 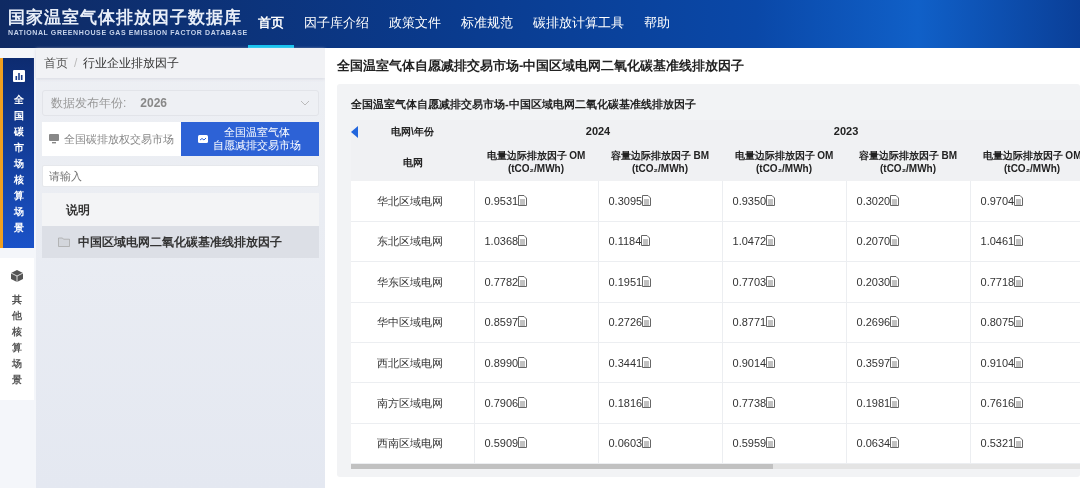 I want to click on scrollbar, so click(x=715, y=467).